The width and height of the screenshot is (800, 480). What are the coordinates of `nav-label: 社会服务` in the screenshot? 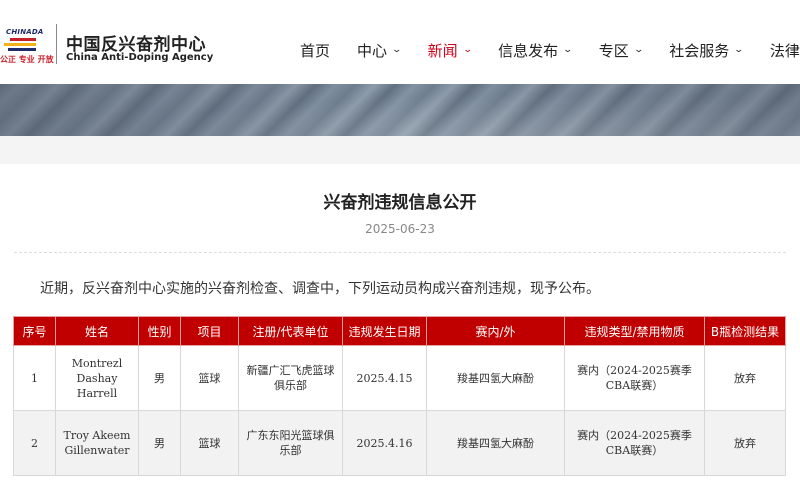 It's located at (699, 50).